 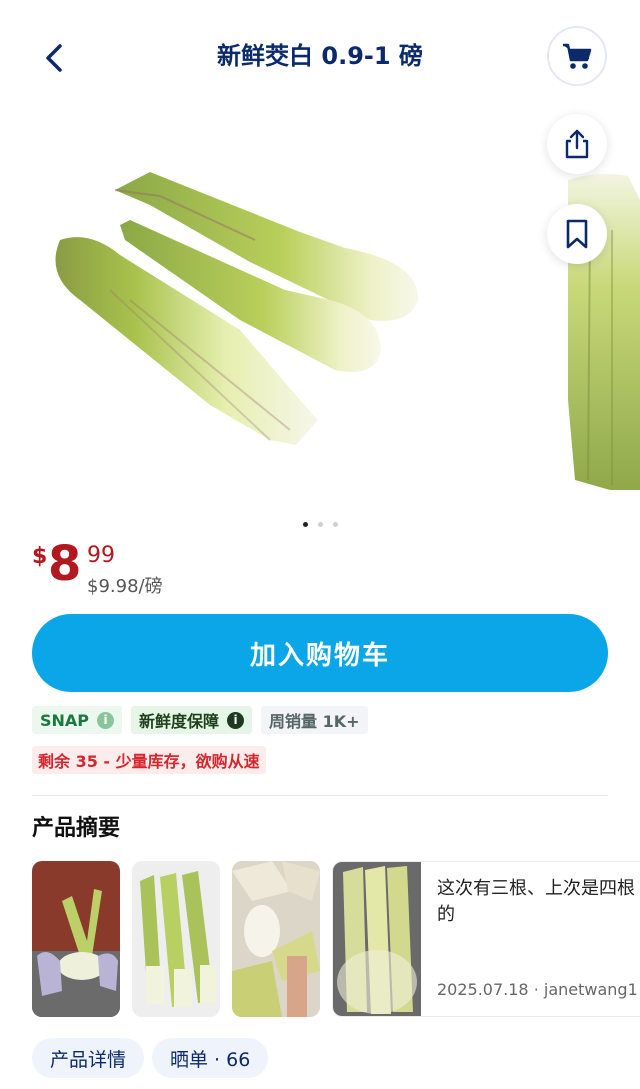 I want to click on bookmark-button, so click(x=577, y=234).